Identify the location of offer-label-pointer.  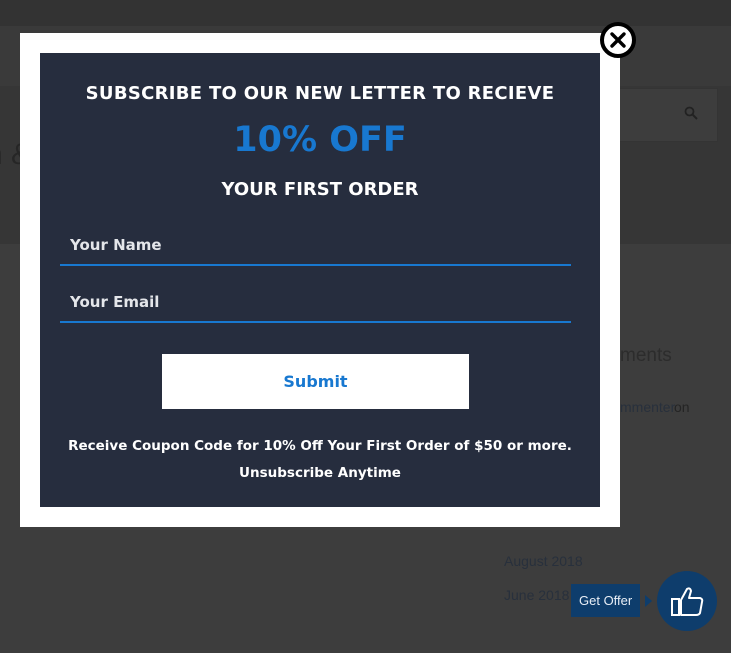
(648, 601).